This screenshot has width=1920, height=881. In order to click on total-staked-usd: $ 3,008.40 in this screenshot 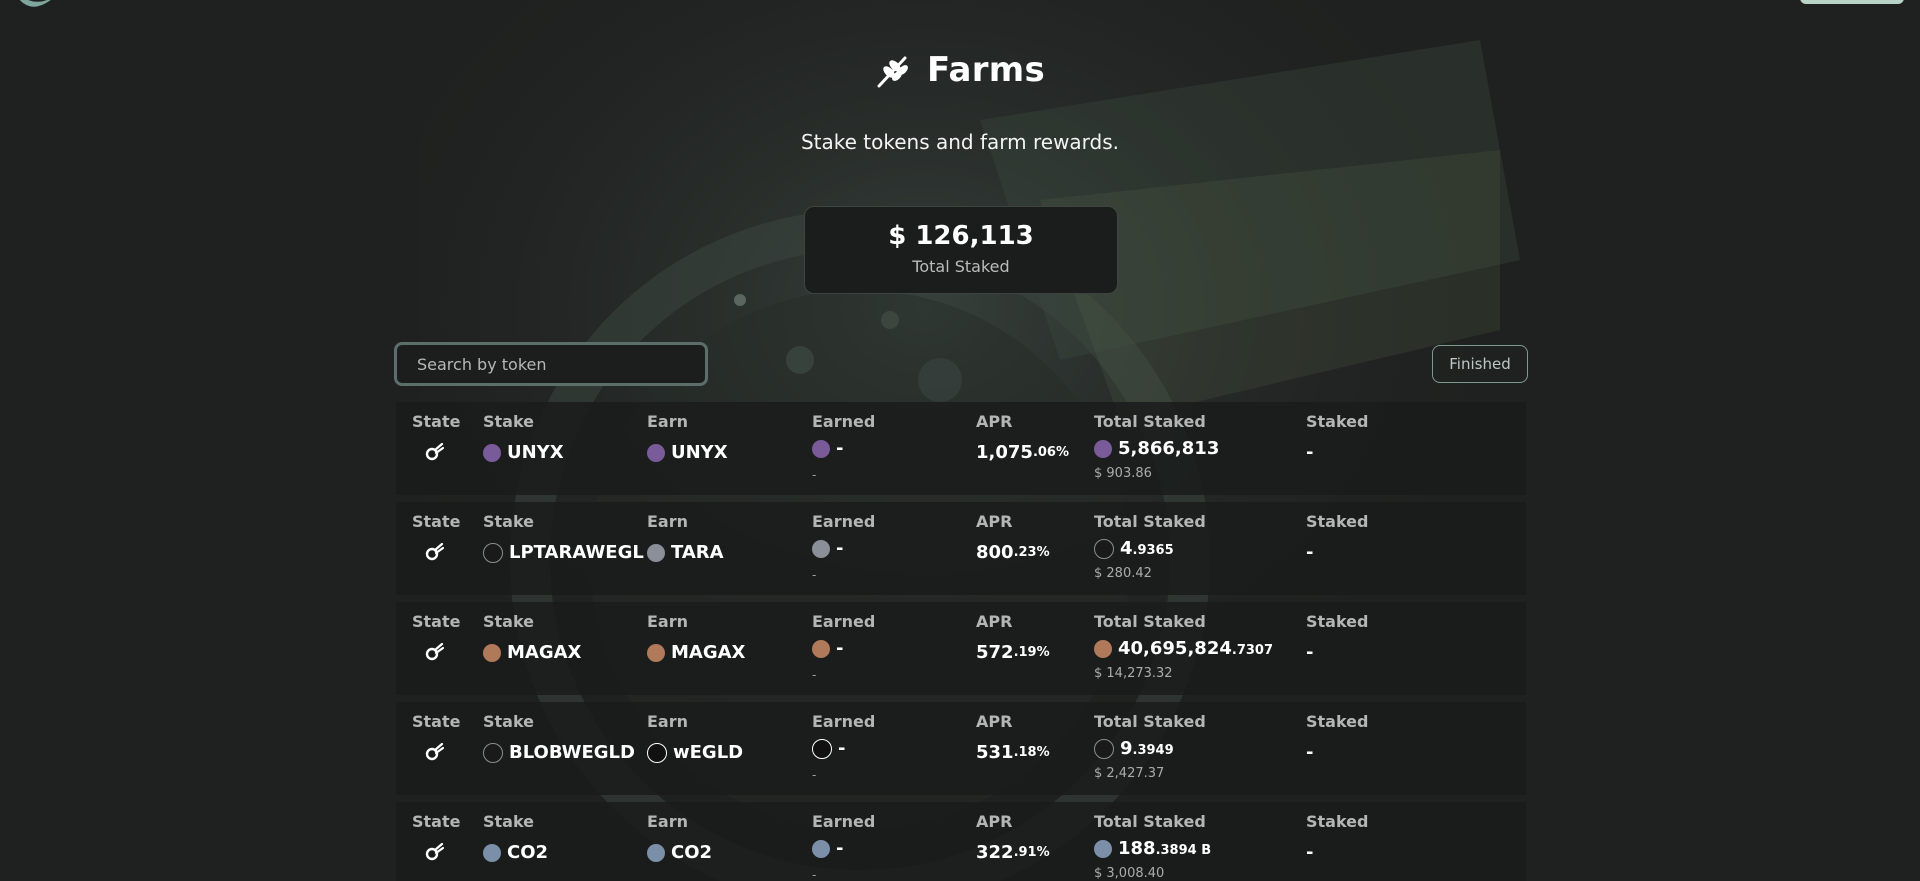, I will do `click(1129, 873)`.